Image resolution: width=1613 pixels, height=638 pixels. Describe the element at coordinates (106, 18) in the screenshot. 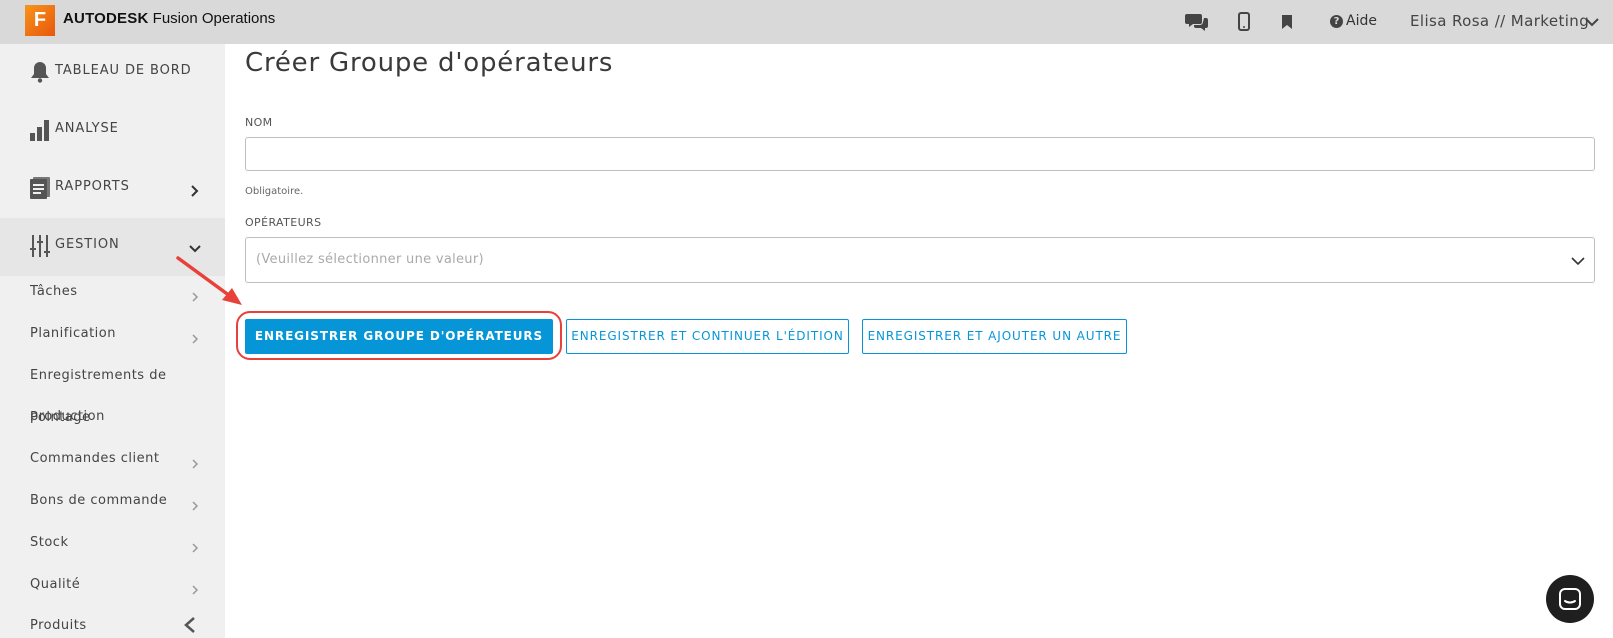

I see `brand-name: AUTODESK` at that location.